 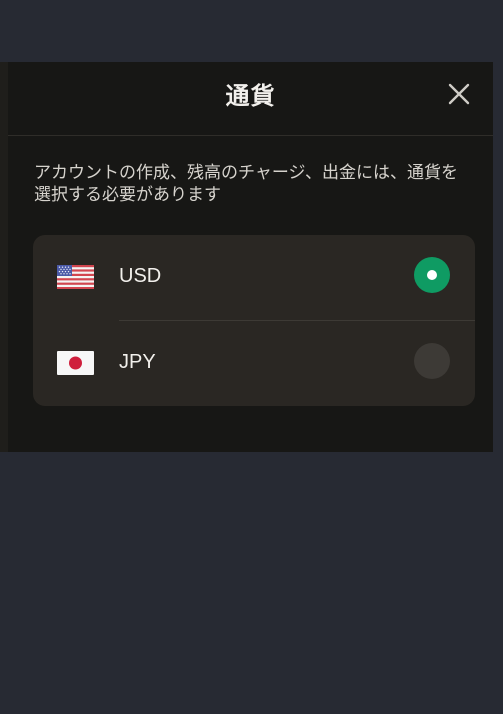 What do you see at coordinates (432, 361) in the screenshot?
I see `radio-unselected` at bounding box center [432, 361].